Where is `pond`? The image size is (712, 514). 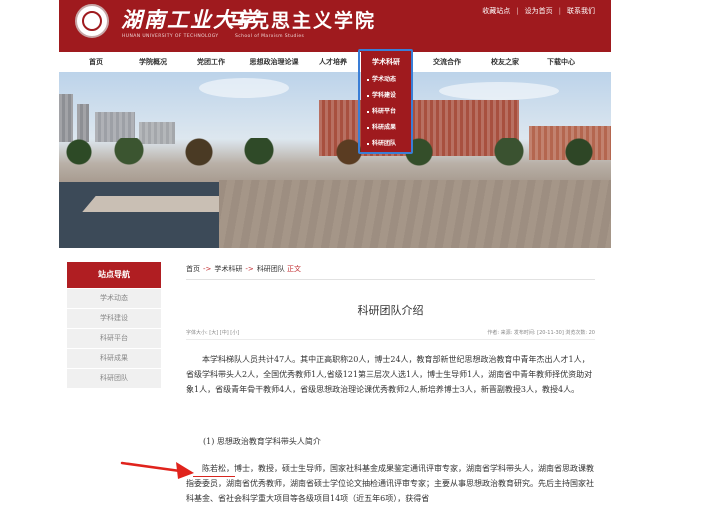
pond is located at coordinates (139, 215).